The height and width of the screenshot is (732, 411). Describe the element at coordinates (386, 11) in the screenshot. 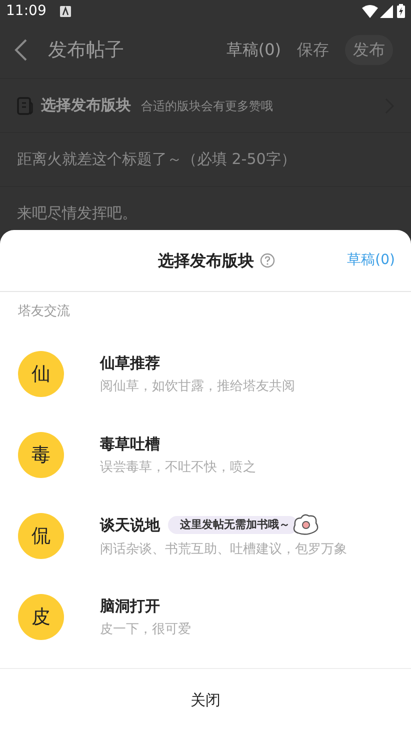

I see `signal-icon` at that location.